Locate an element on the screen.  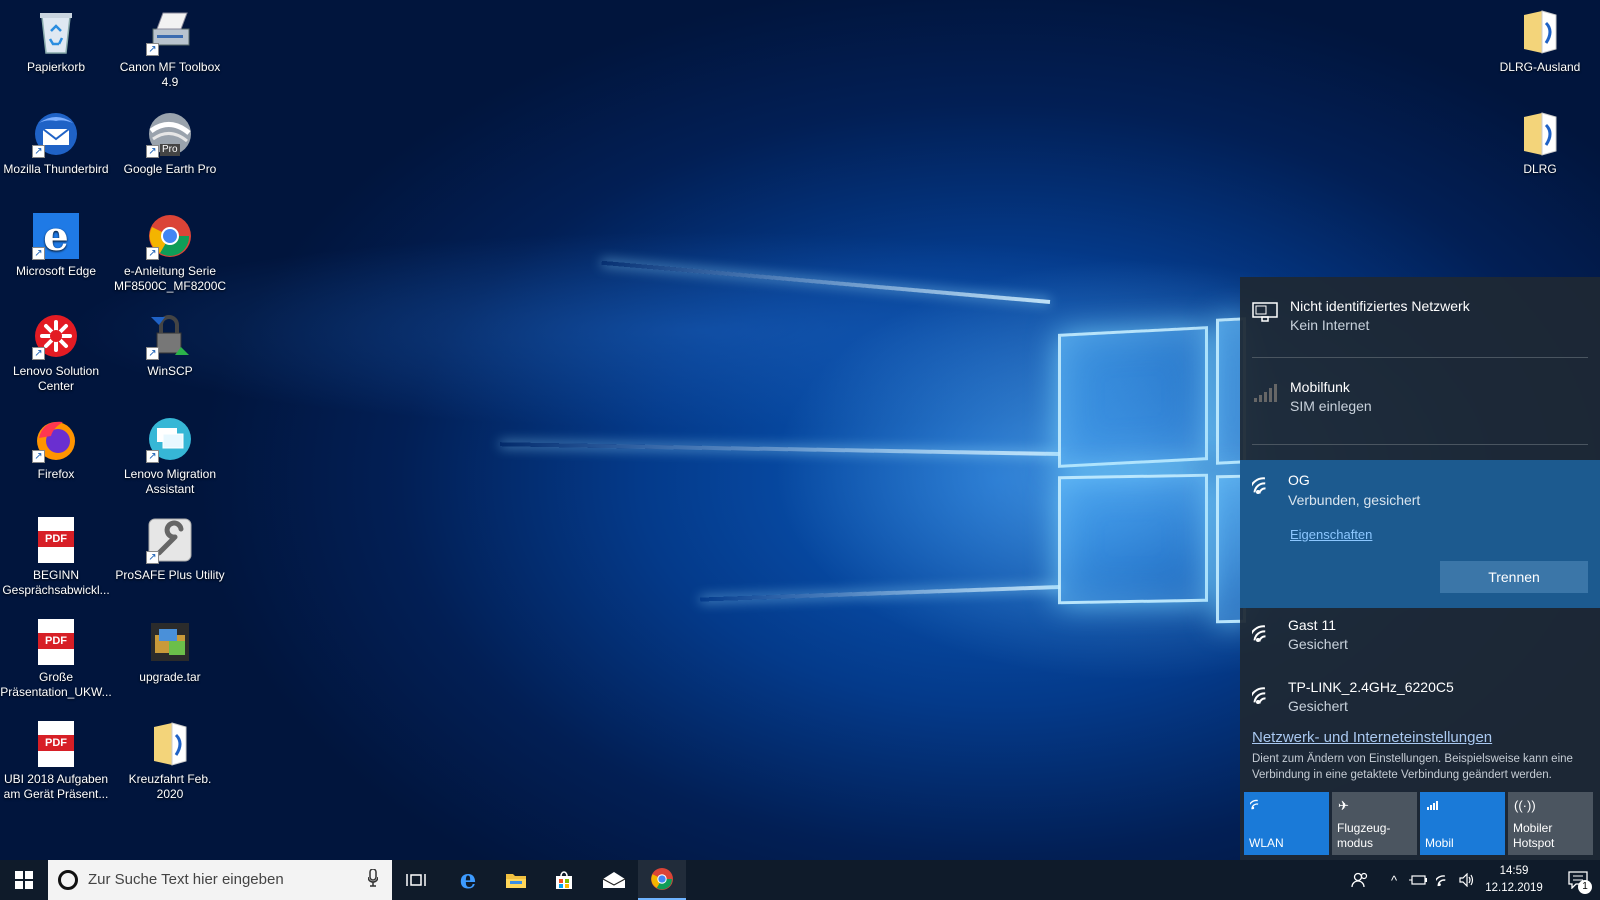
taskbar-explorer-button is located at coordinates (516, 880).